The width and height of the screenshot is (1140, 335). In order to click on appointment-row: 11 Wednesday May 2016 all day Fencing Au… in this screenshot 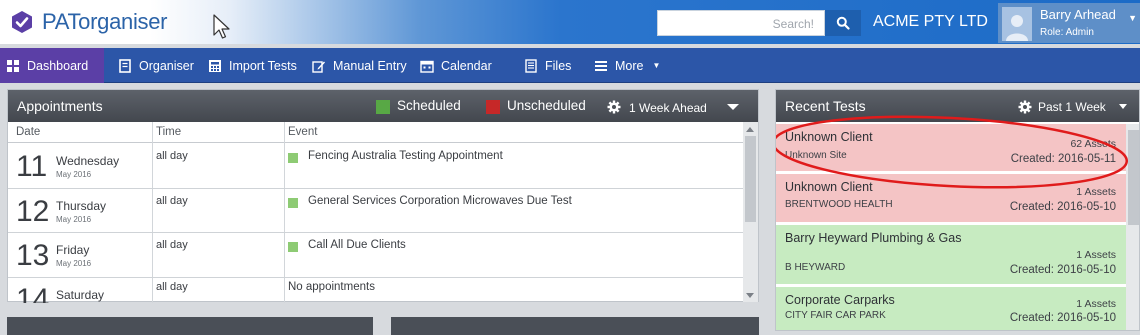, I will do `click(379, 166)`.